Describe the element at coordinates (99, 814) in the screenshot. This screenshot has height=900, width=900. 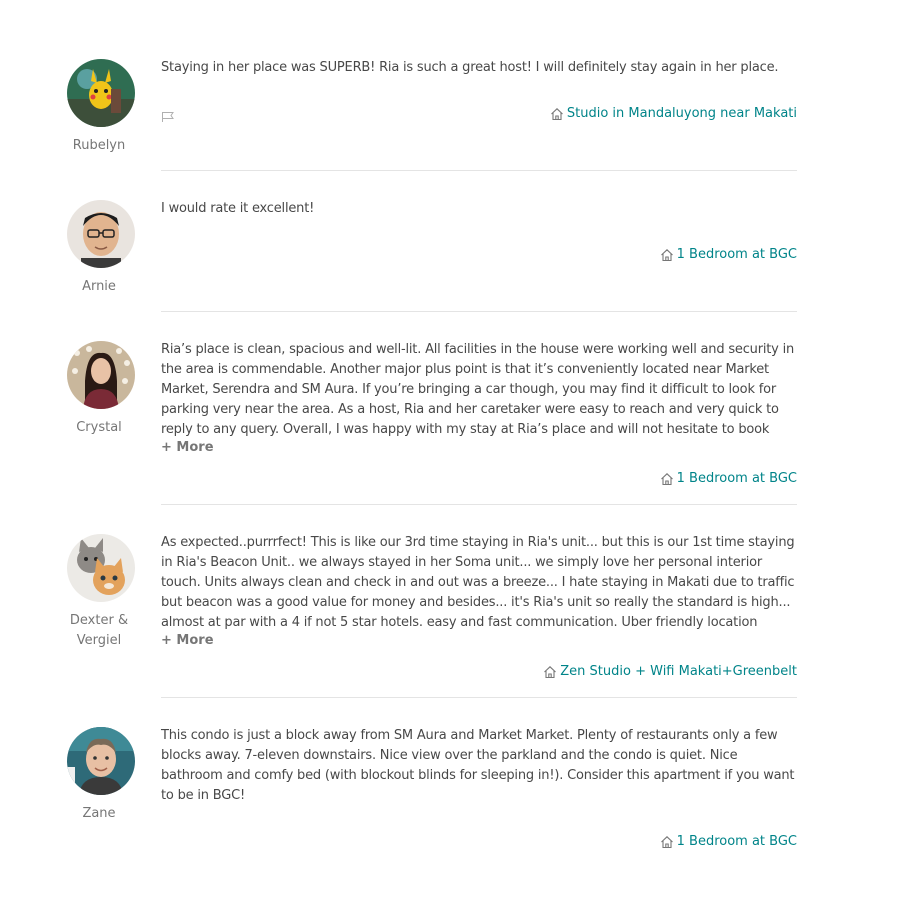
I see `reviewer-name: Zane` at that location.